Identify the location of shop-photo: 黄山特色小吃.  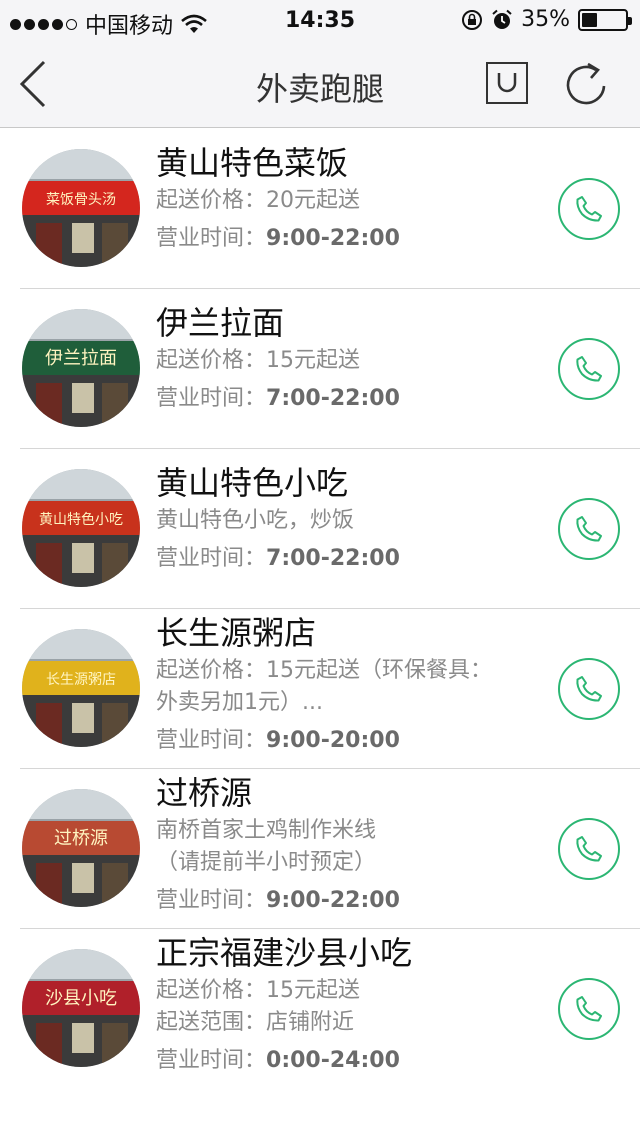
(81, 528).